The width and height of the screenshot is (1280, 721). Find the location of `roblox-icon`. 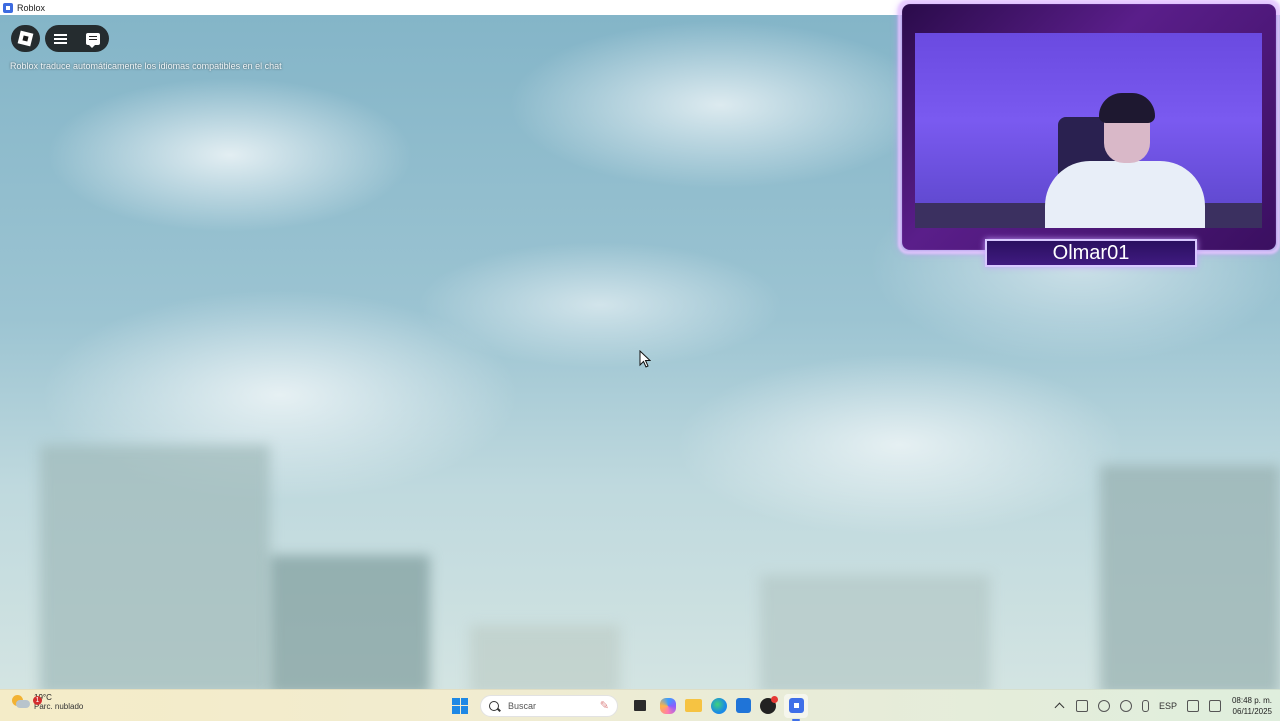

roblox-icon is located at coordinates (796, 705).